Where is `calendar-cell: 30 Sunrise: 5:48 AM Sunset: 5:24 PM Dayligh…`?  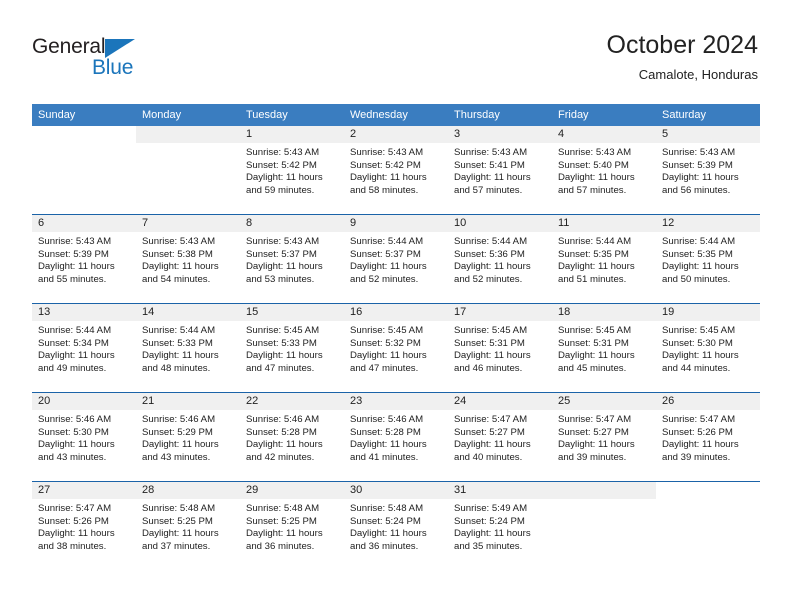
calendar-cell: 30 Sunrise: 5:48 AM Sunset: 5:24 PM Dayligh… is located at coordinates (396, 525).